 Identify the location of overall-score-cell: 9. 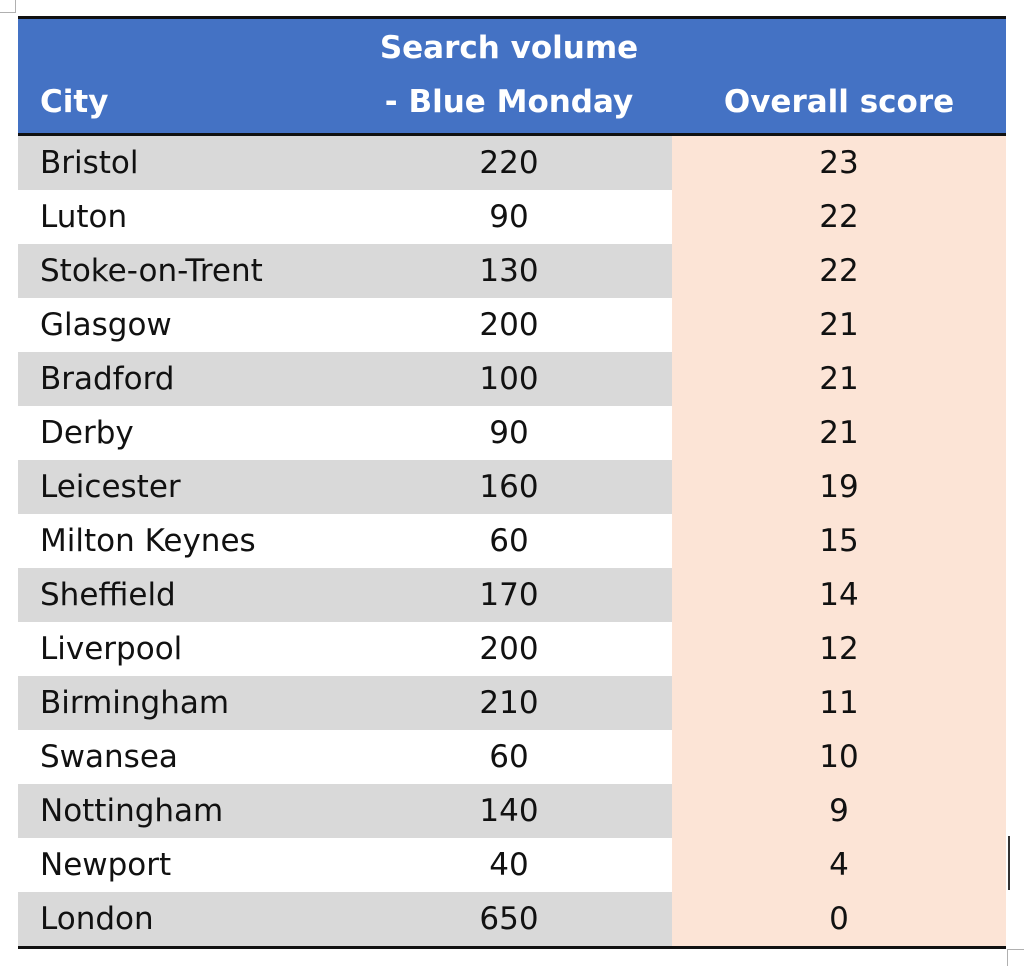
(839, 811).